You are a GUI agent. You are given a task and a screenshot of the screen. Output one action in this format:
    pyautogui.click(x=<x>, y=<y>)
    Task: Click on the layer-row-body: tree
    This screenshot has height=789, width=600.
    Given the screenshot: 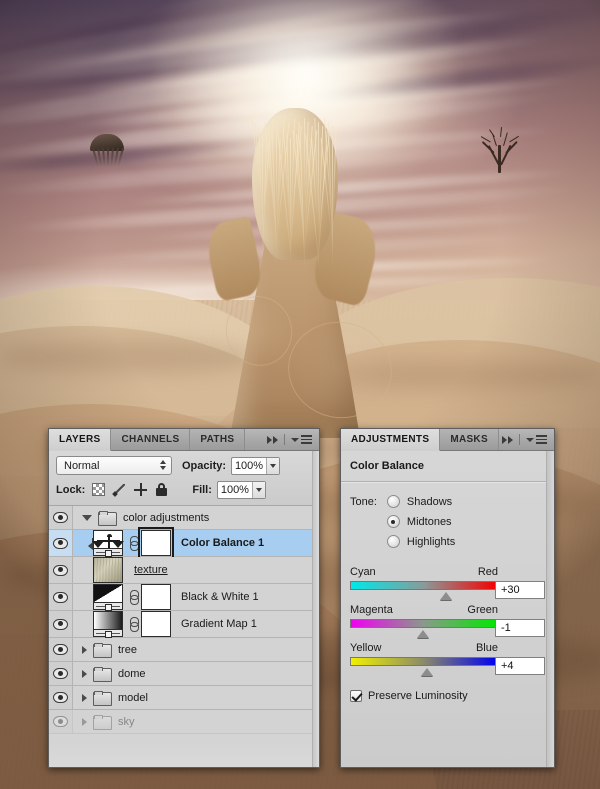 What is the action you would take?
    pyautogui.click(x=196, y=649)
    